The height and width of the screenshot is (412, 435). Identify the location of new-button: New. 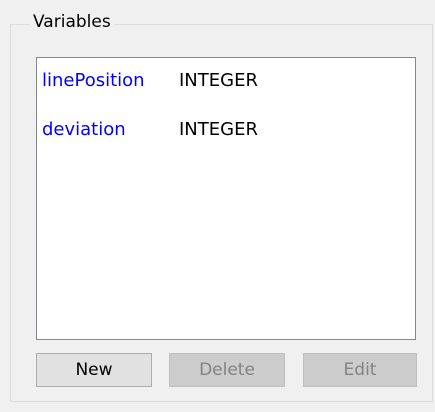
(94, 370).